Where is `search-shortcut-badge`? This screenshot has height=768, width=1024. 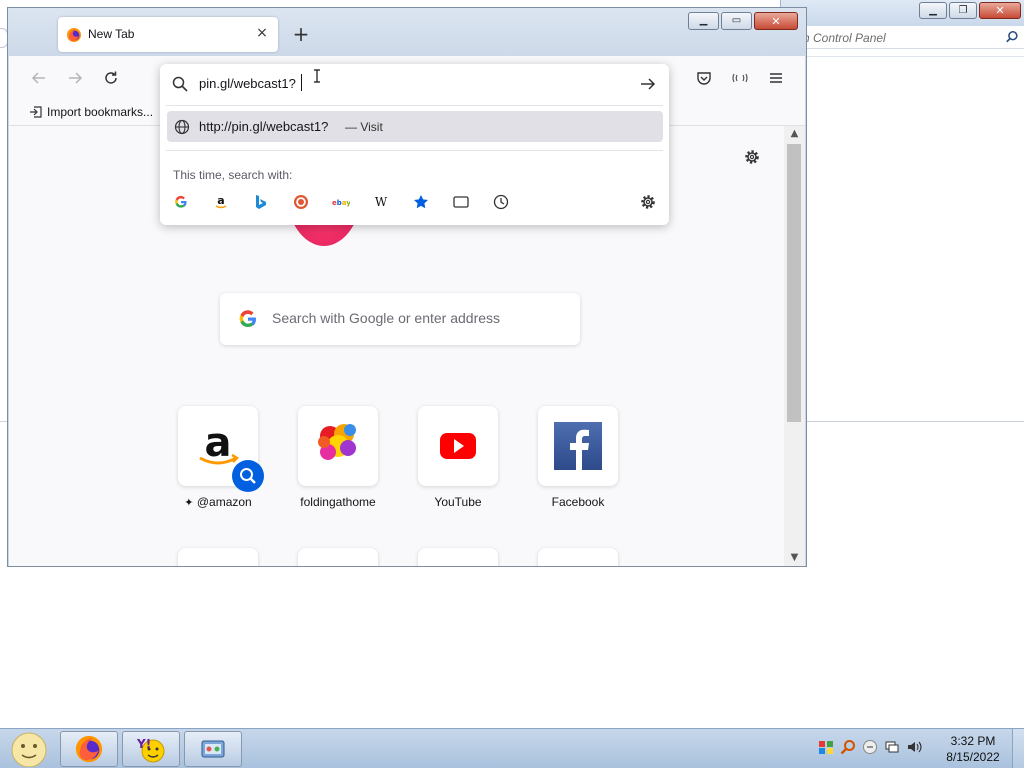
search-shortcut-badge is located at coordinates (248, 476).